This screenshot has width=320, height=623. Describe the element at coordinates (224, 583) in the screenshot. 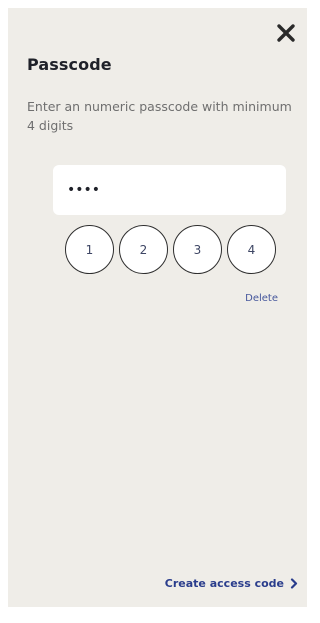

I see `create-access-code-label: Create access code` at that location.